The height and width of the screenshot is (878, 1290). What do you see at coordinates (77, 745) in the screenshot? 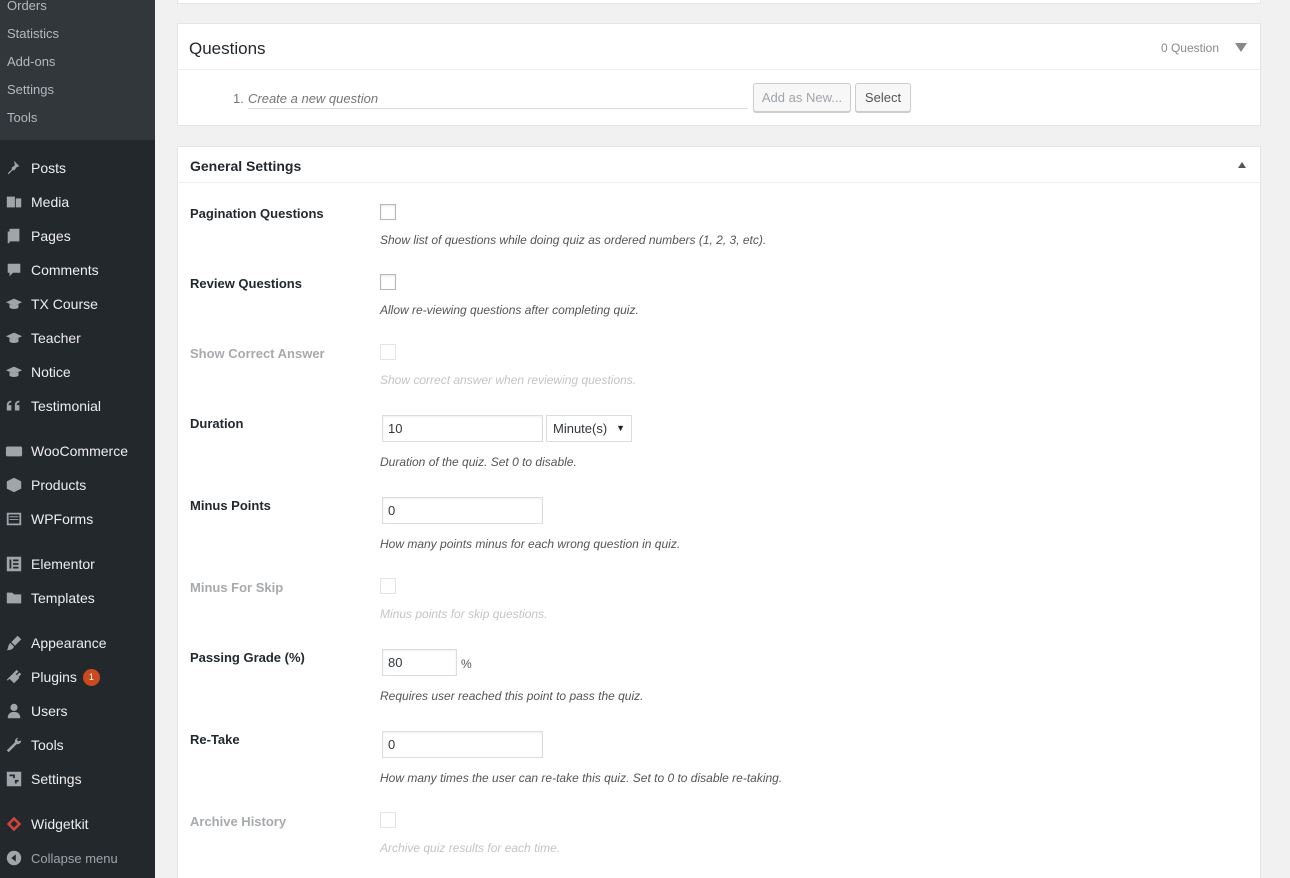
I see `sidebar-item-tools: Tools` at bounding box center [77, 745].